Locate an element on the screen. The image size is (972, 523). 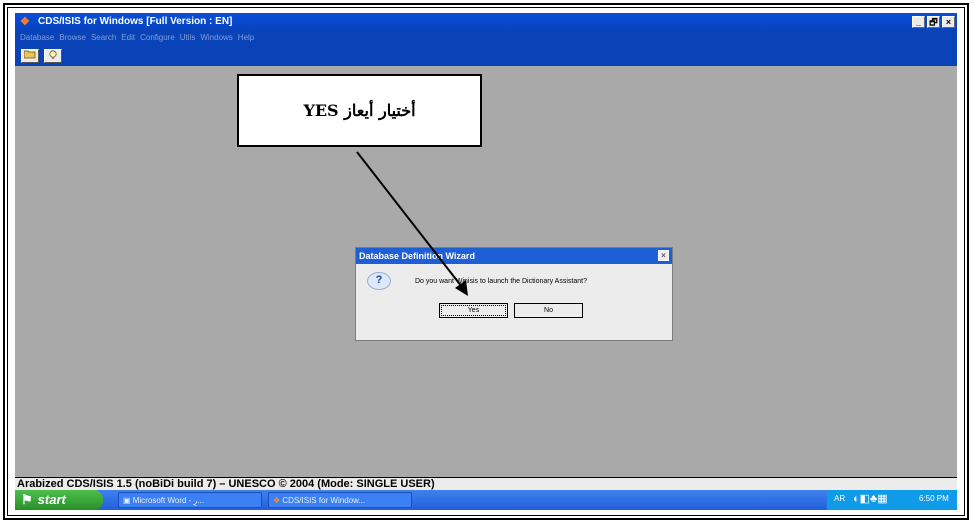
system-tray: AR ◐◧♣▦ 6:50 PM is located at coordinates (892, 500).